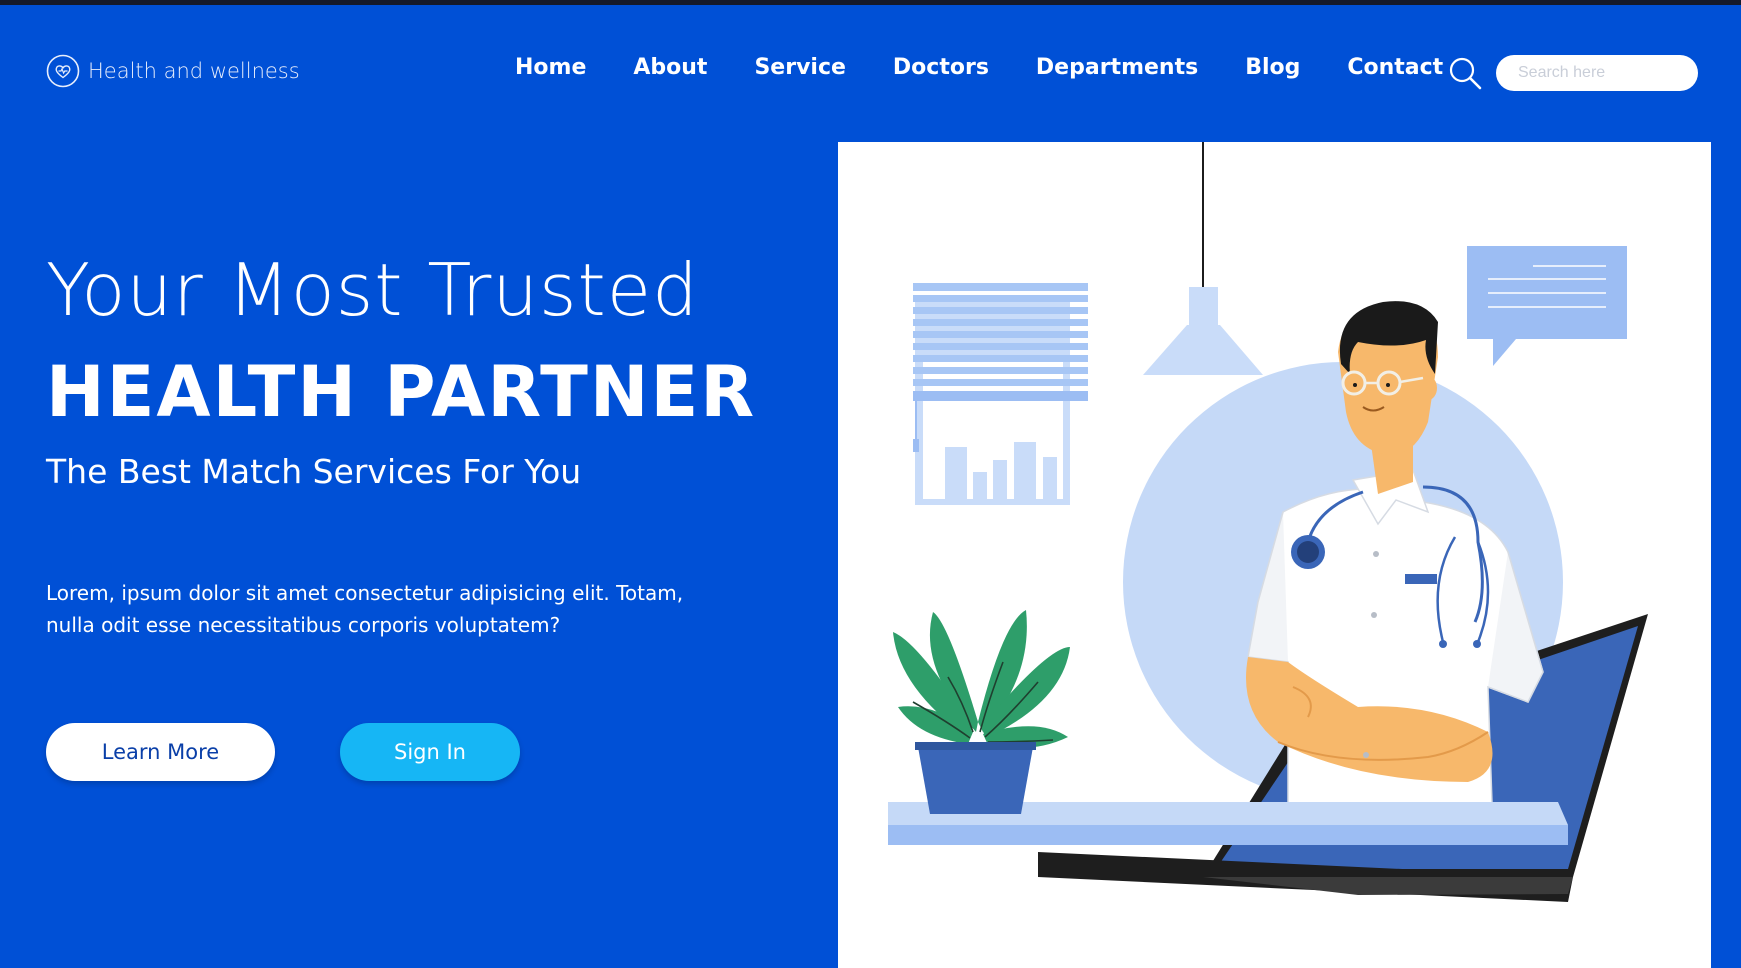 The image size is (1741, 968). I want to click on hero-title-line2: HEALTH PARTNER, so click(401, 392).